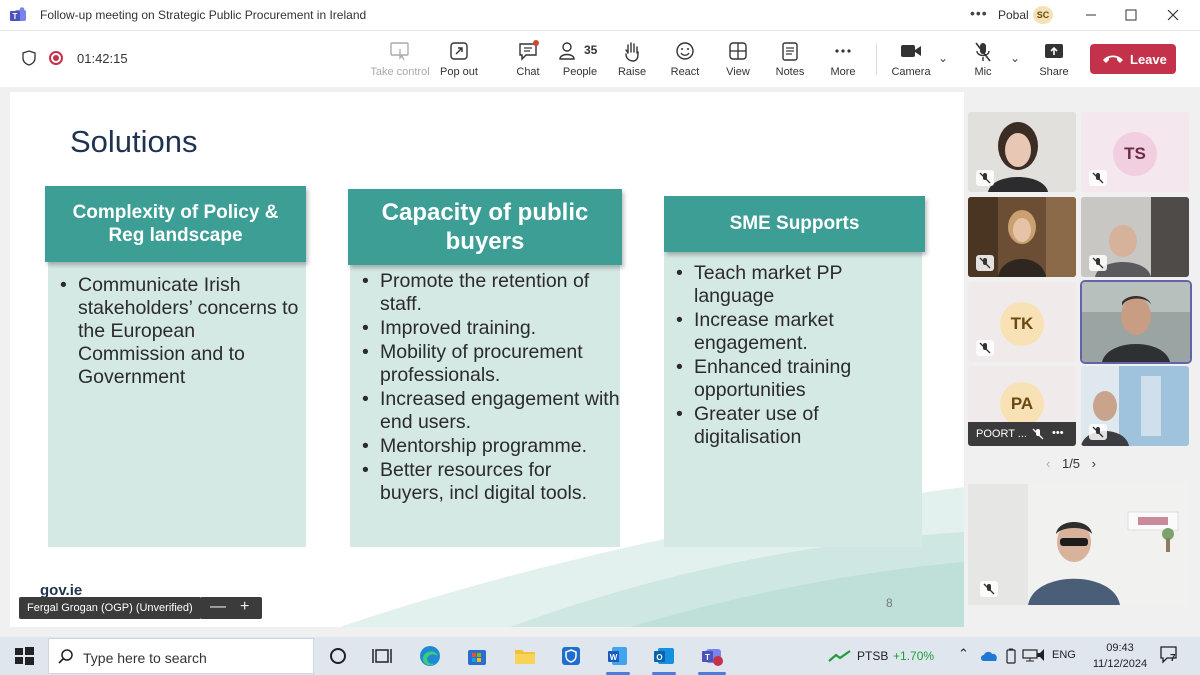 The width and height of the screenshot is (1200, 675). Describe the element at coordinates (794, 224) in the screenshot. I see `column-3-heading: SME Supports` at that location.